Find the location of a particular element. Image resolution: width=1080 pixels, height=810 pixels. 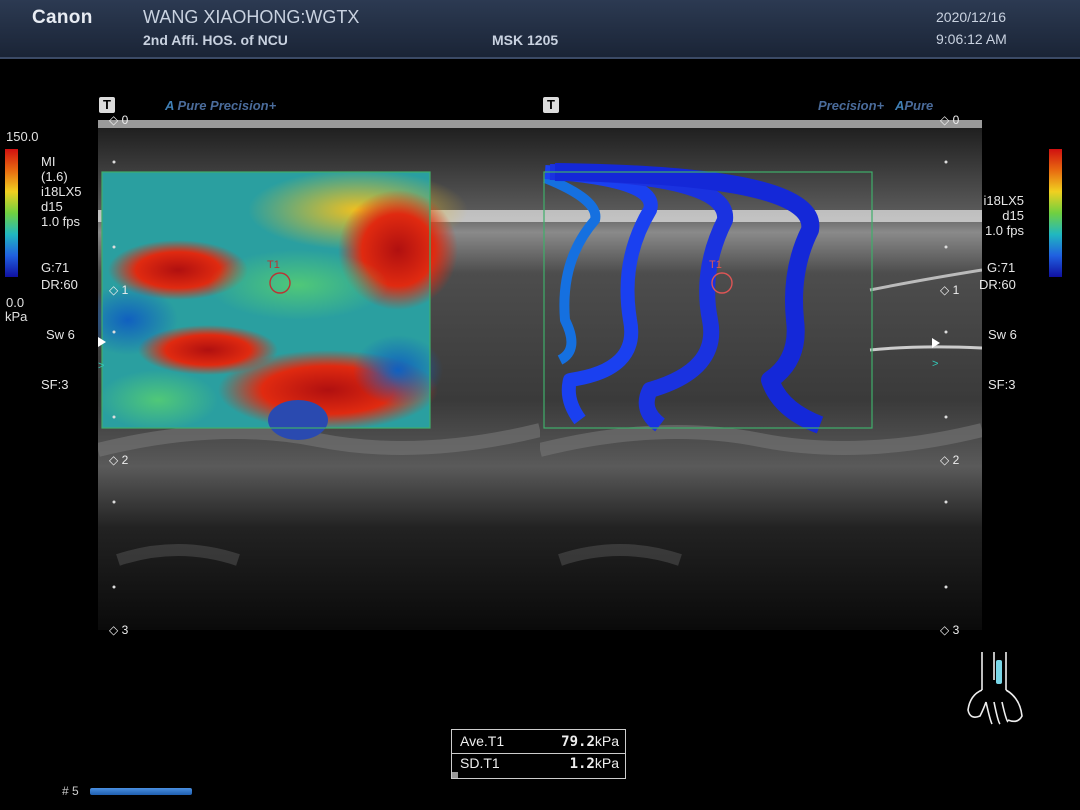

left-dr: DR:60 is located at coordinates (59, 284).